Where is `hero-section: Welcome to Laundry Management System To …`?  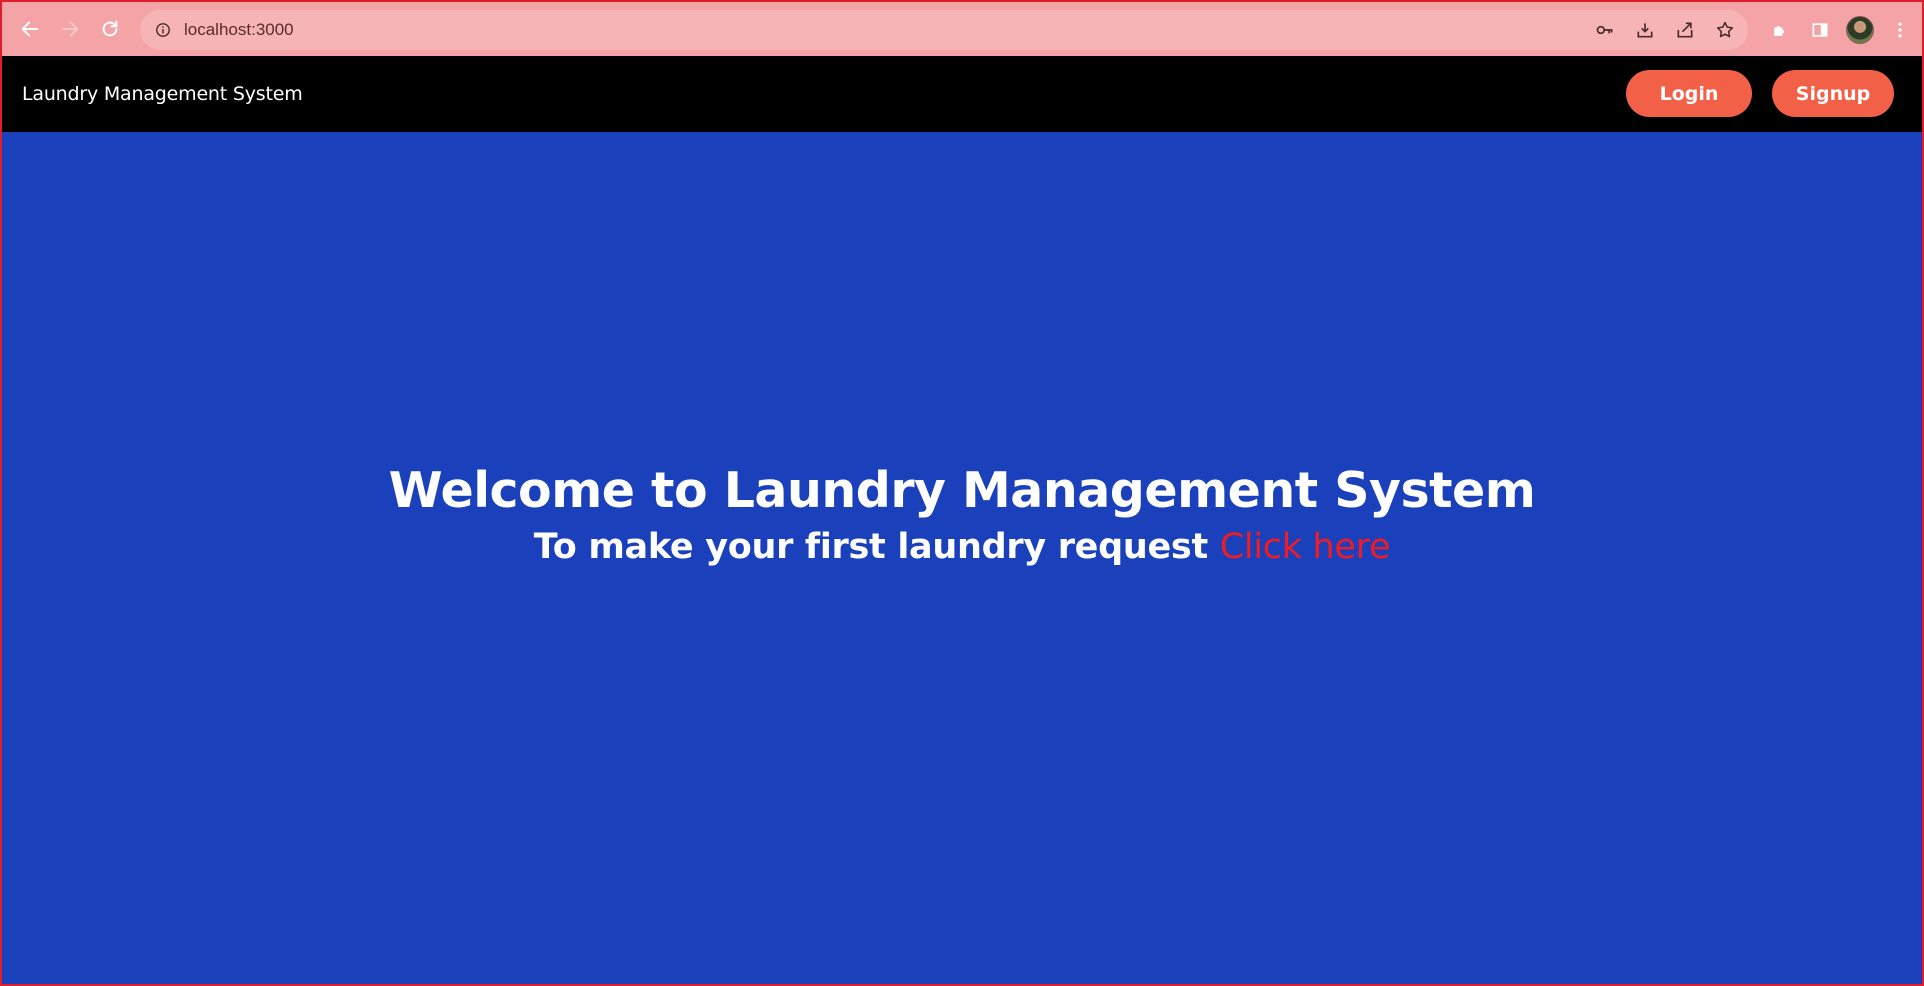
hero-section: Welcome to Laundry Management System To … is located at coordinates (962, 514).